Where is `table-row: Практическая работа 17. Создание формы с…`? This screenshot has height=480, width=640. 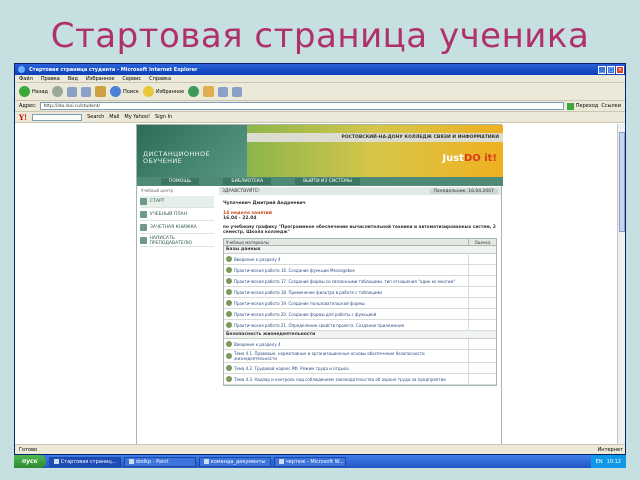 table-row: Практическая работа 17. Создание формы с… is located at coordinates (360, 281).